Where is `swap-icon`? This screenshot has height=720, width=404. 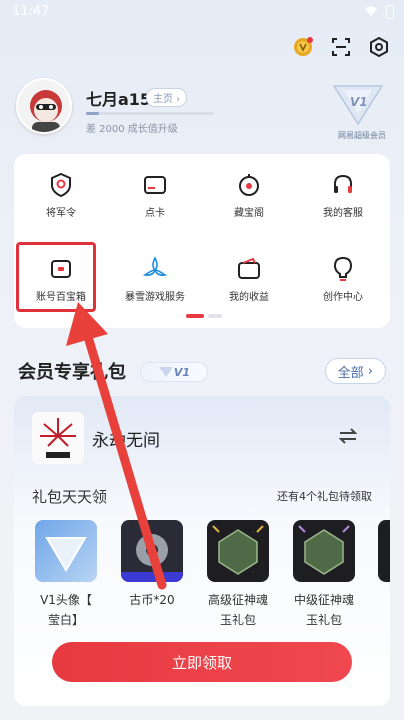
swap-icon is located at coordinates (348, 438).